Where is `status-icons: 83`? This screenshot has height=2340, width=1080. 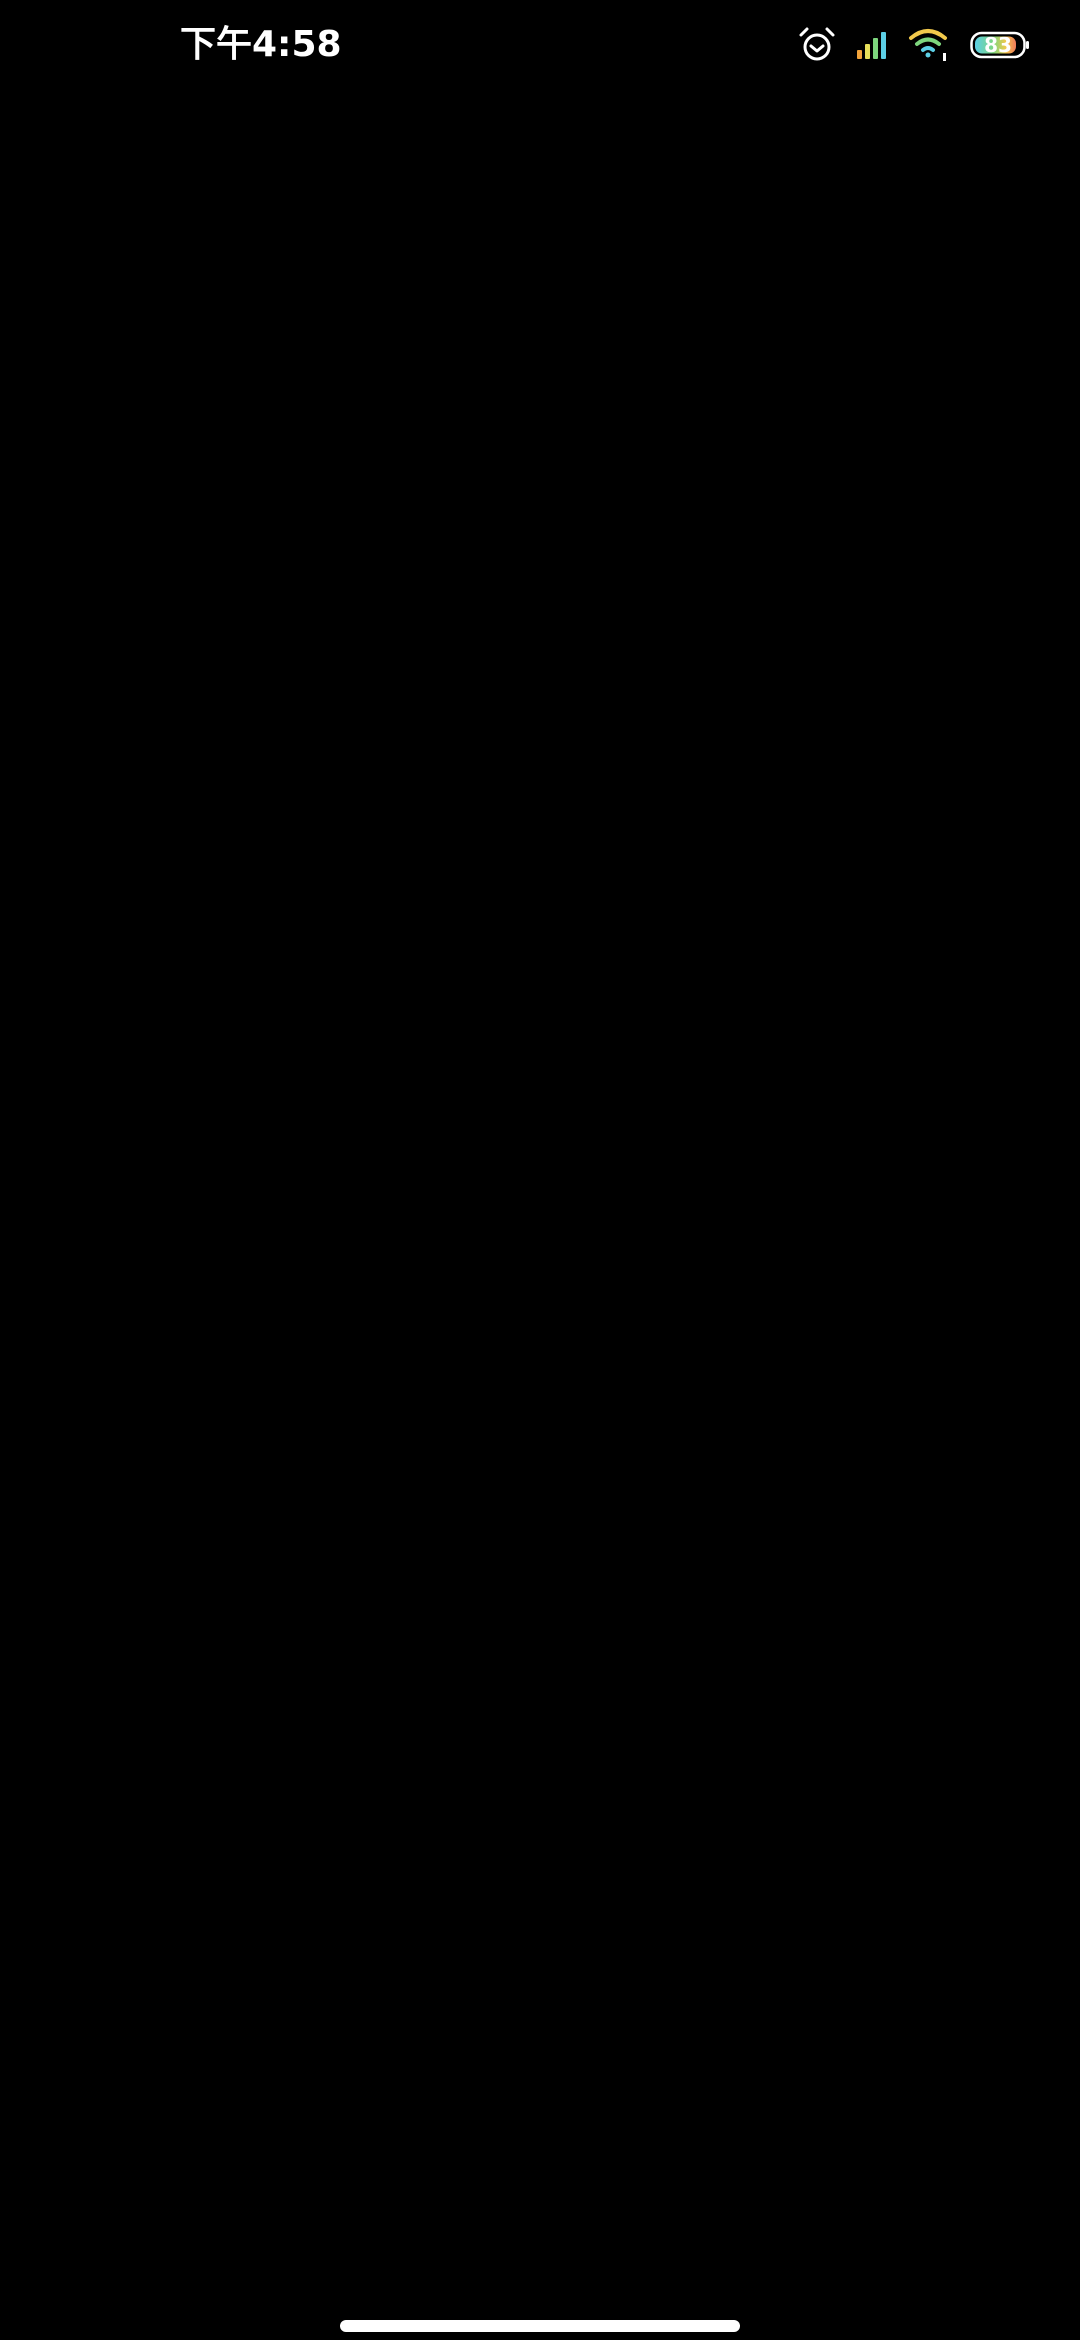
status-icons: 83 is located at coordinates (914, 45).